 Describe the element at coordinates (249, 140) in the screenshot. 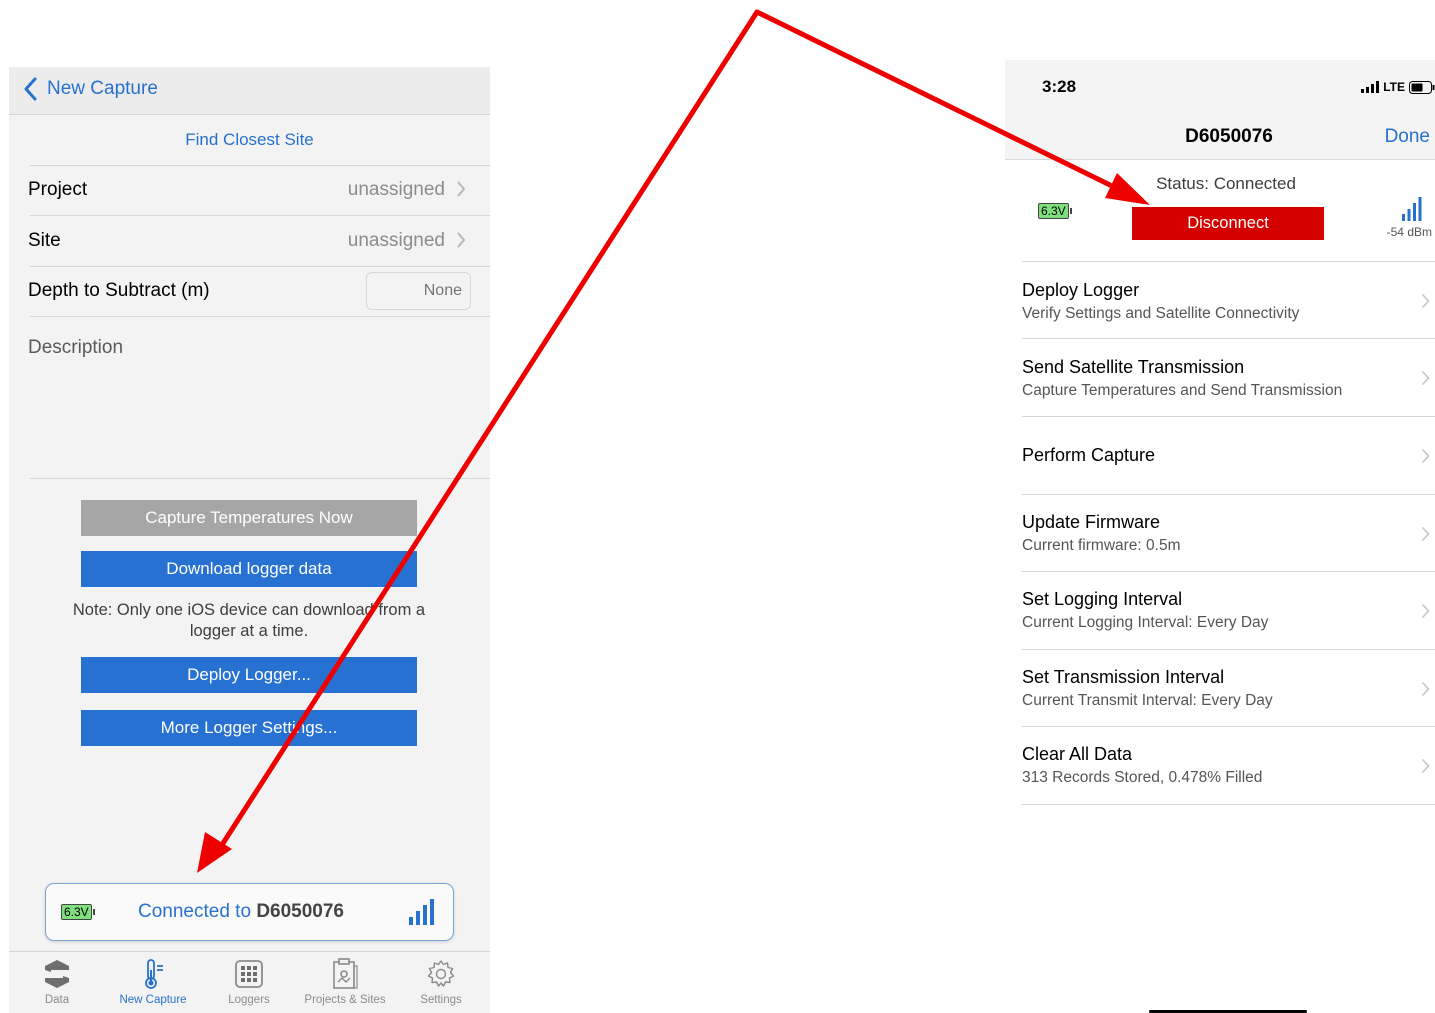

I see `find-closest-site-button: Find Closest Site` at that location.